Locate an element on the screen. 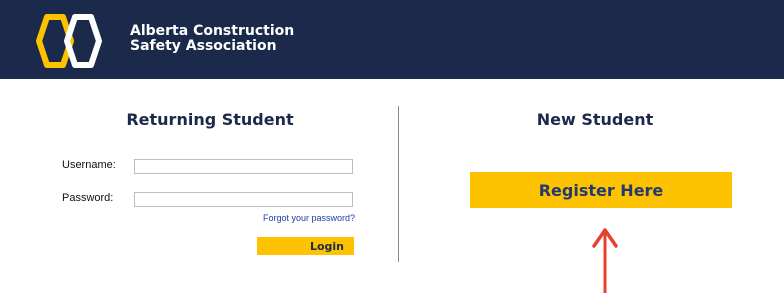  login-button: Login is located at coordinates (305, 246).